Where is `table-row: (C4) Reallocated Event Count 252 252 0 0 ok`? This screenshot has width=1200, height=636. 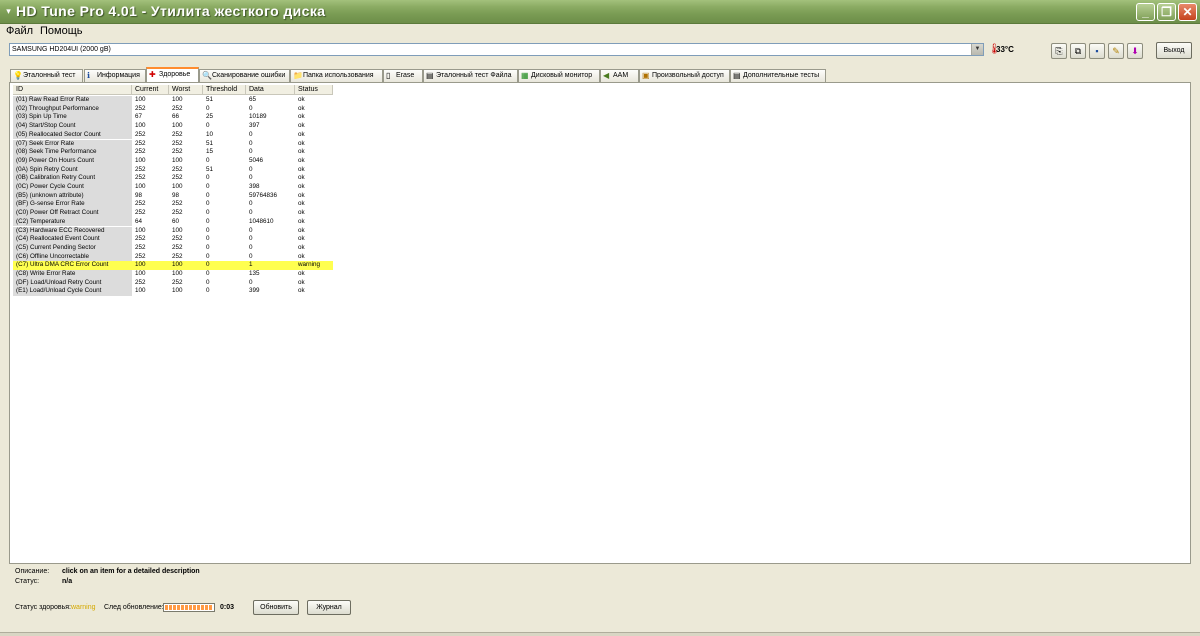 table-row: (C4) Reallocated Event Count 252 252 0 0 ok is located at coordinates (173, 239).